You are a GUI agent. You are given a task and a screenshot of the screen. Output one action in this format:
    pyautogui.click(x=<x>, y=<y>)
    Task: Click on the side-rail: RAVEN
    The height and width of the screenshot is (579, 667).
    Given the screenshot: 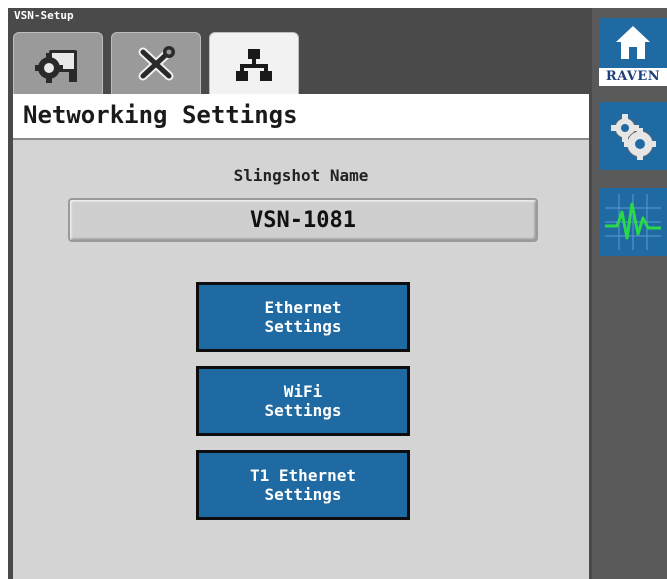 What is the action you would take?
    pyautogui.click(x=629, y=293)
    